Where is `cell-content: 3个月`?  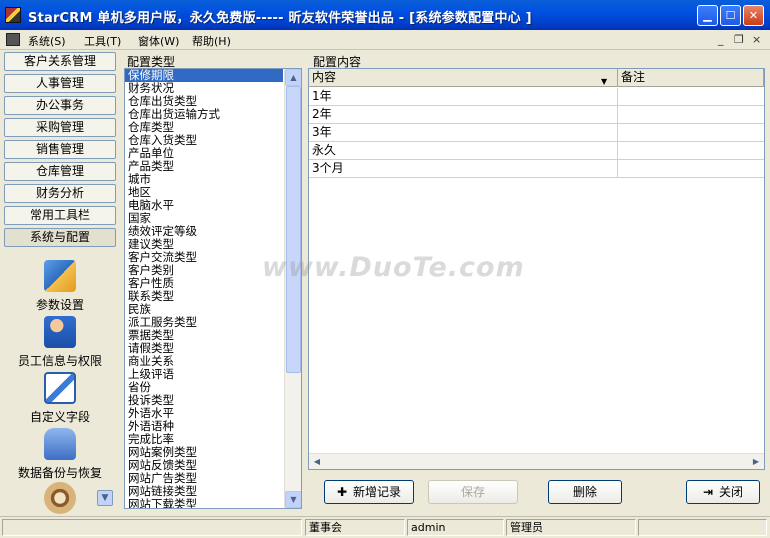
cell-content: 3个月 is located at coordinates (463, 169).